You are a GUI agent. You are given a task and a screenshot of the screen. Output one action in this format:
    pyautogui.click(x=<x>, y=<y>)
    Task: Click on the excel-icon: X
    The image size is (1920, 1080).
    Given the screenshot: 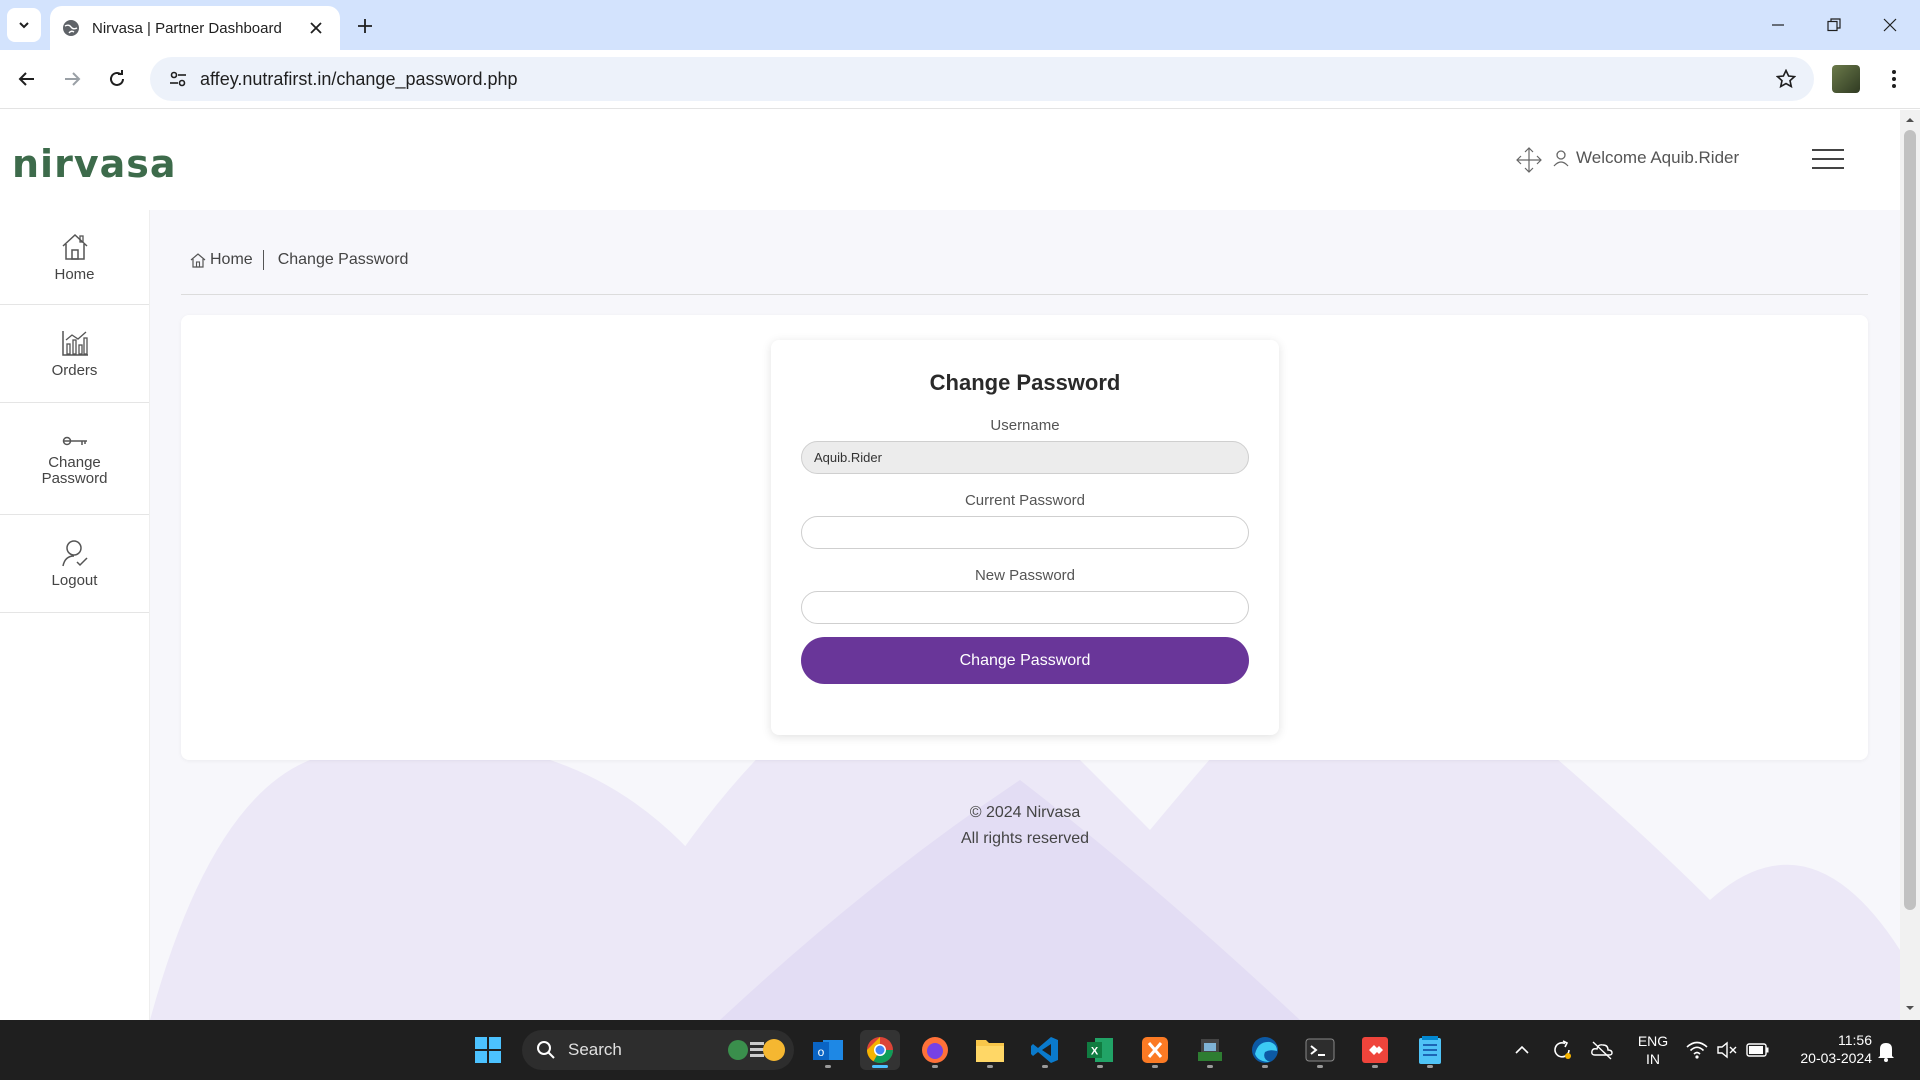 What is the action you would take?
    pyautogui.click(x=1100, y=1050)
    